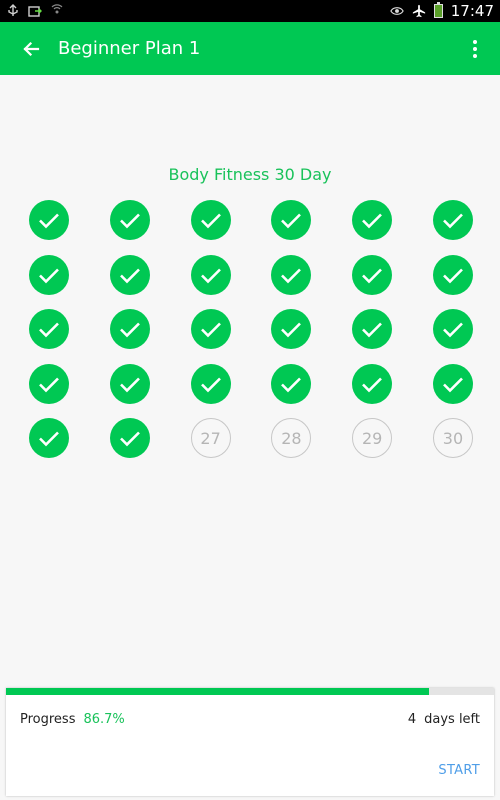 This screenshot has width=500, height=800. Describe the element at coordinates (412, 719) in the screenshot. I see `days-left-count: 4` at that location.